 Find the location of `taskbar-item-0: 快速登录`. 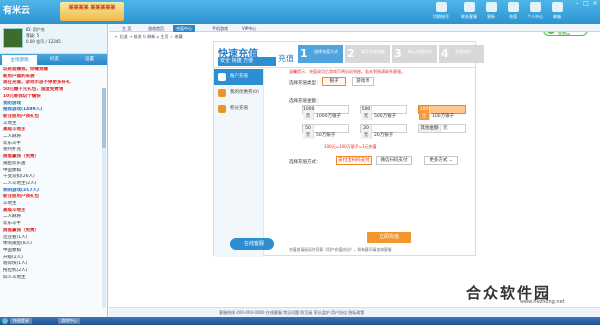

taskbar-item-0: 快速登录 is located at coordinates (21, 321).